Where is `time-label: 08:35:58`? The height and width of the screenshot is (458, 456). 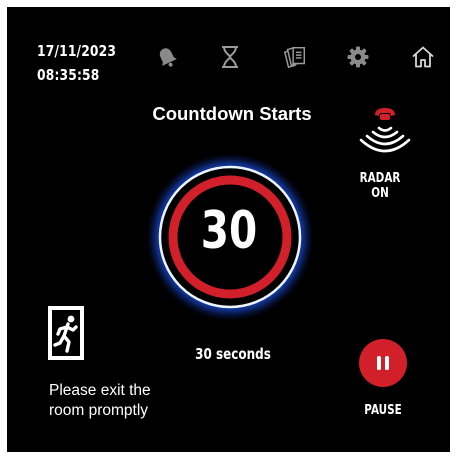 time-label: 08:35:58 is located at coordinates (68, 75).